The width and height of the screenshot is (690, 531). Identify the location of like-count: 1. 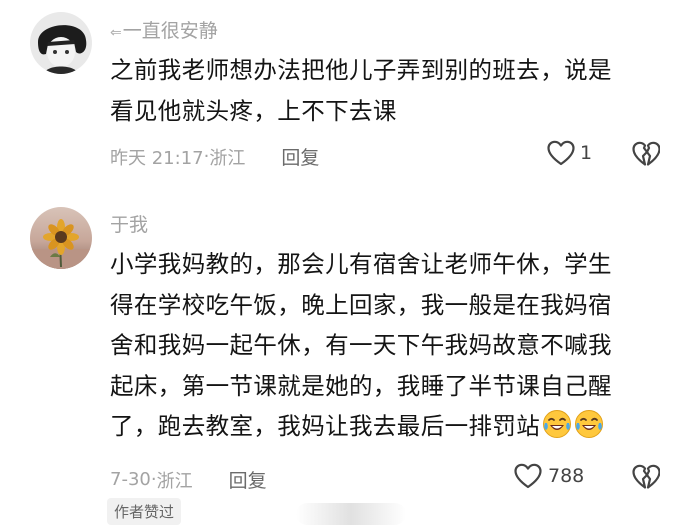
(586, 153).